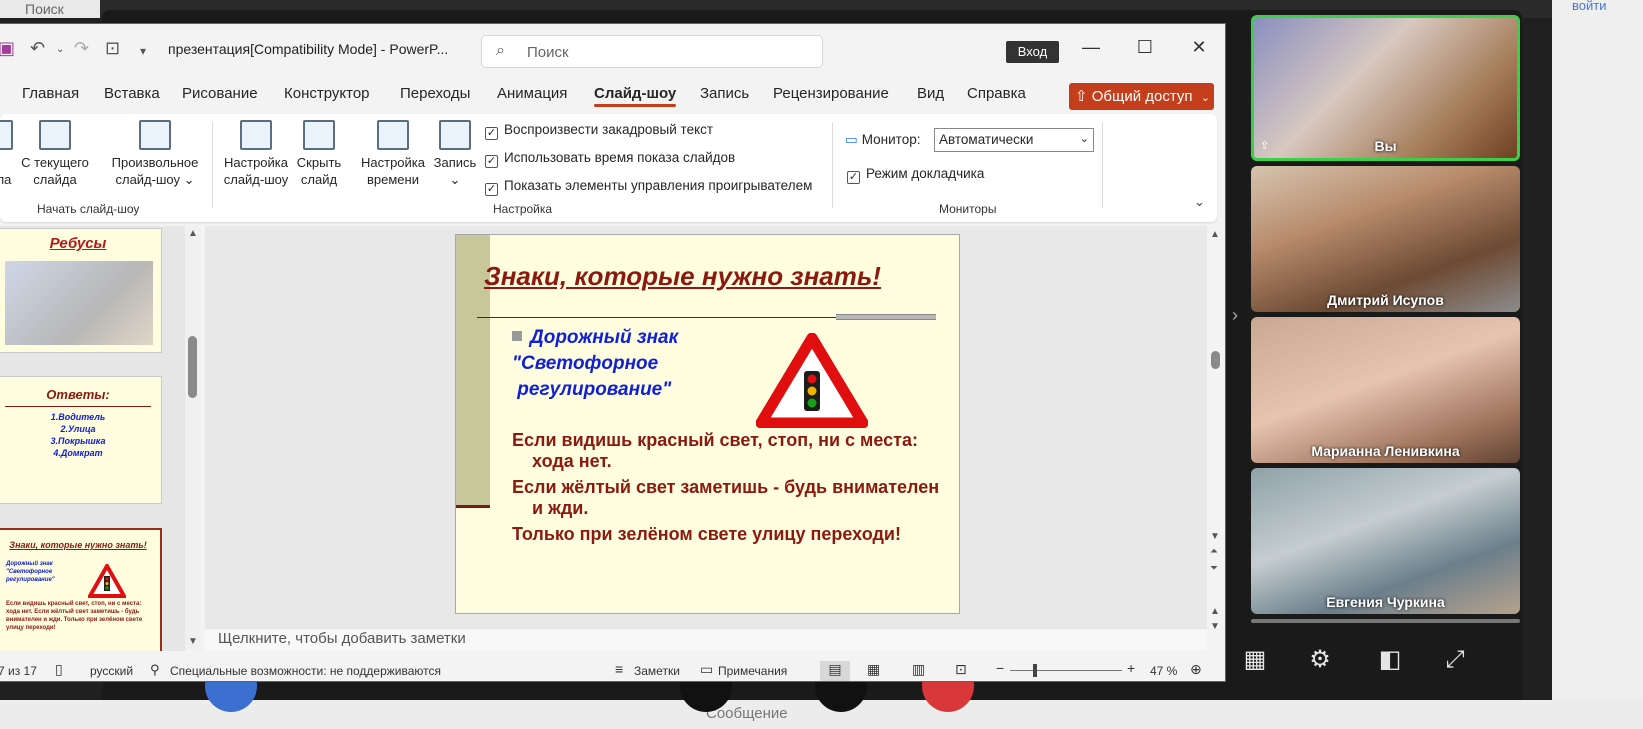 This screenshot has height=729, width=1643. I want to click on call-toolbar: ▦ ⚙ ◧ ⤢, so click(1375, 670).